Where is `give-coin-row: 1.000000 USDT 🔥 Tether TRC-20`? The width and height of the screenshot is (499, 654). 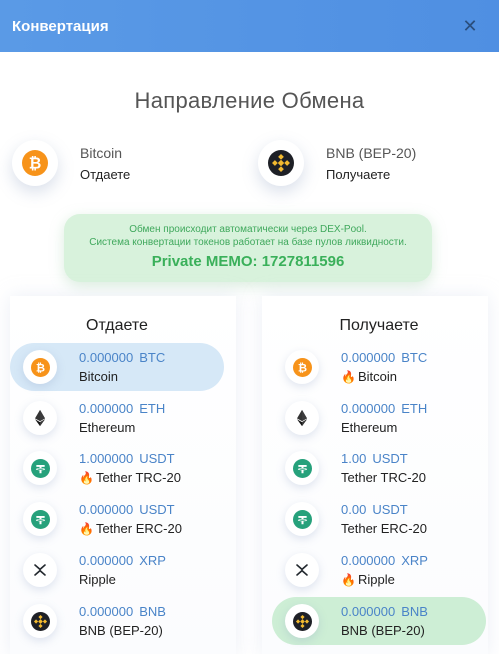 give-coin-row: 1.000000 USDT 🔥 Tether TRC-20 is located at coordinates (117, 468).